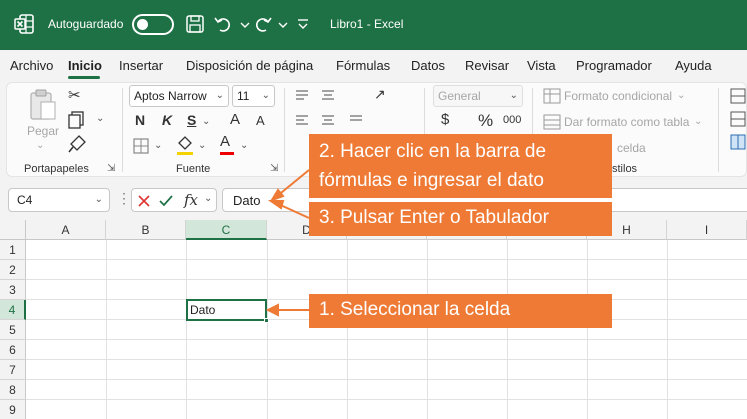 Image resolution: width=747 pixels, height=419 pixels. I want to click on insert-function-button: fx, so click(191, 200).